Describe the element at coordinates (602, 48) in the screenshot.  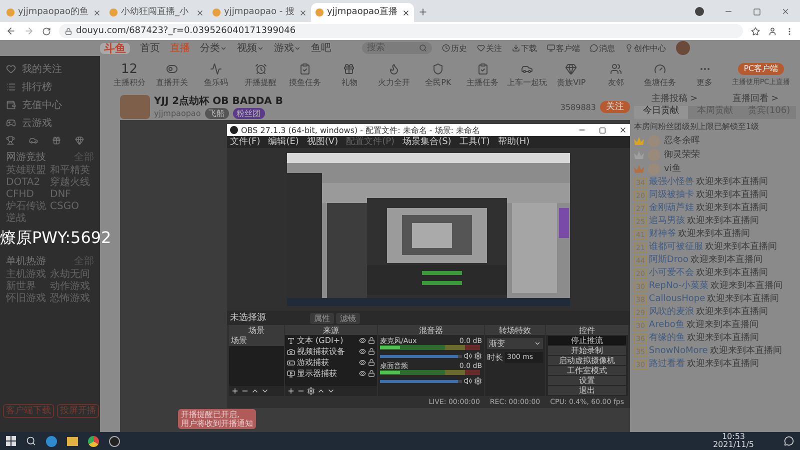
I see `header-link: 消息` at that location.